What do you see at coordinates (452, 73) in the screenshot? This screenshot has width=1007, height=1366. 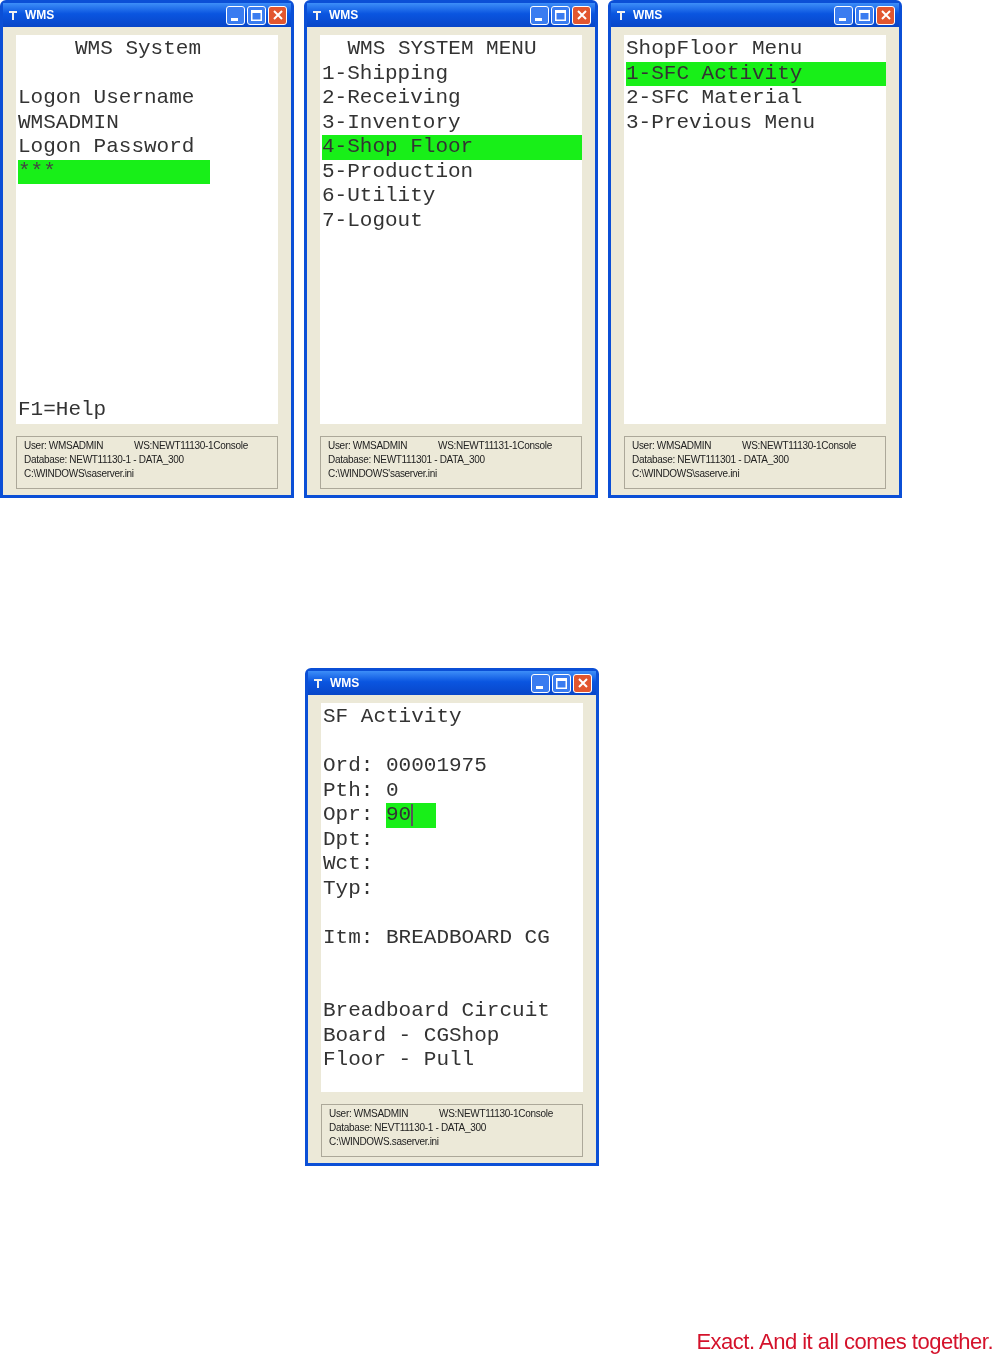 I see `menu-item: 1-Shipping` at bounding box center [452, 73].